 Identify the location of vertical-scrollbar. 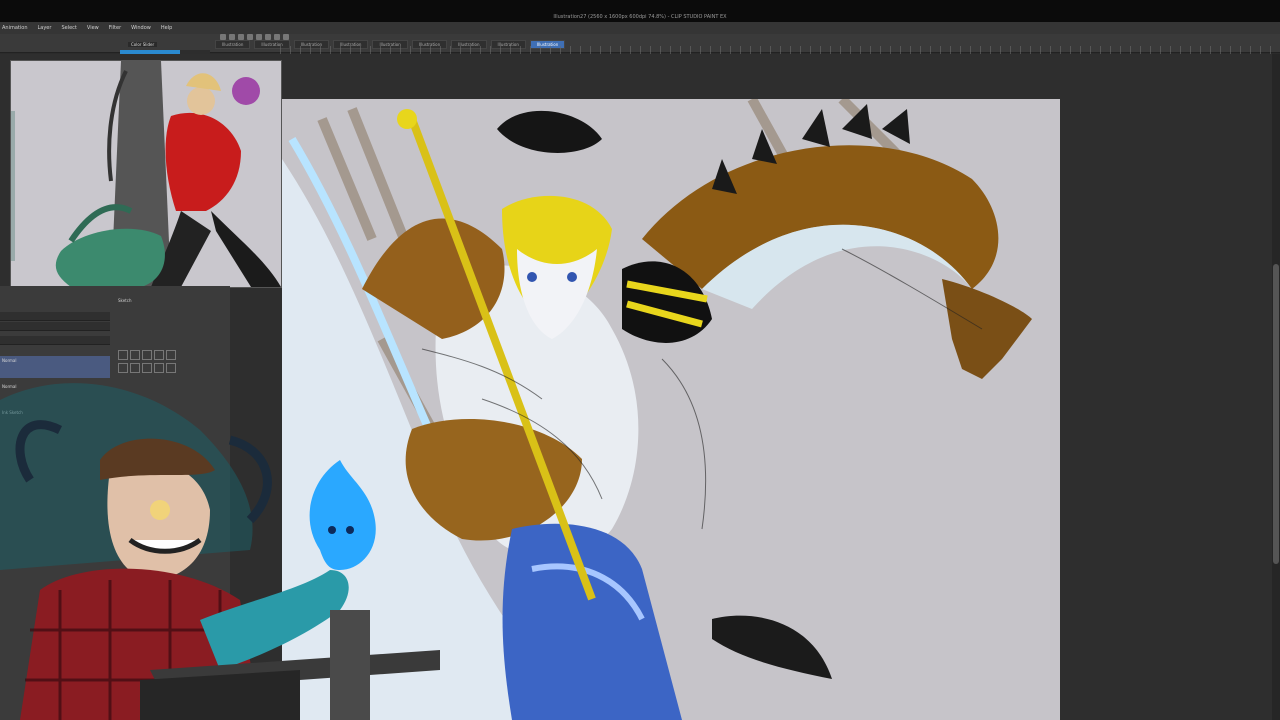
(1276, 387).